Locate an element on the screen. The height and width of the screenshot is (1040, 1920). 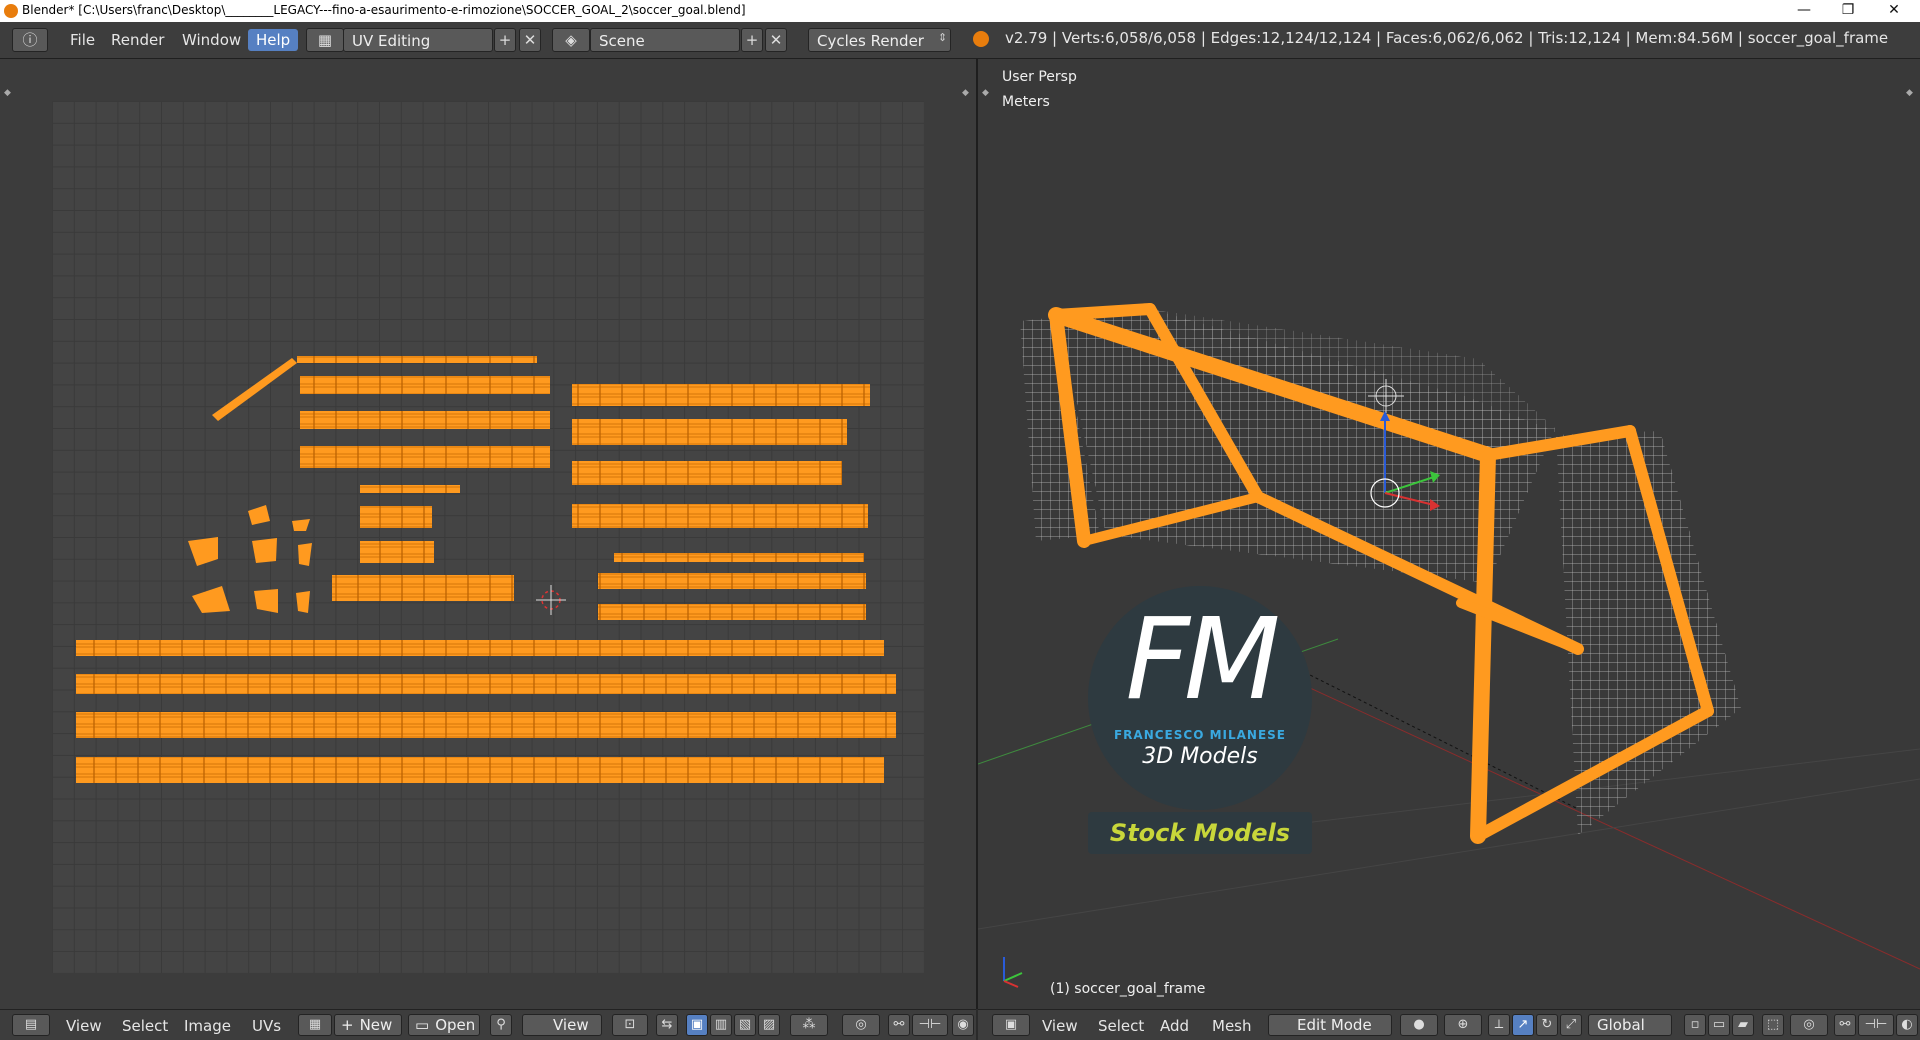
open-image-button: ▭ Open is located at coordinates (444, 1025).